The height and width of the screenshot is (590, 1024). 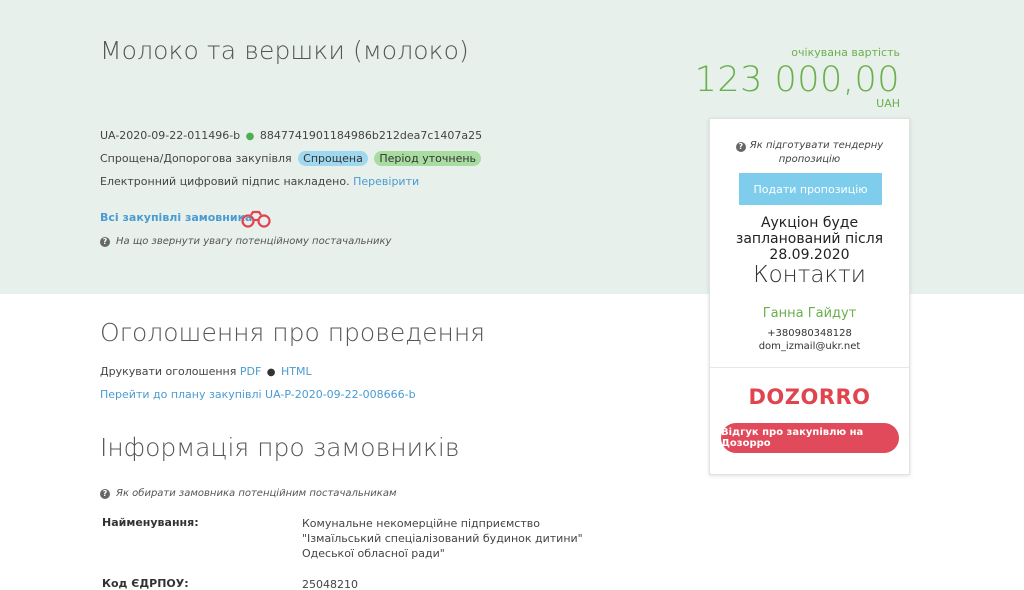 I want to click on procedure-badge: Спрощена, so click(x=333, y=158).